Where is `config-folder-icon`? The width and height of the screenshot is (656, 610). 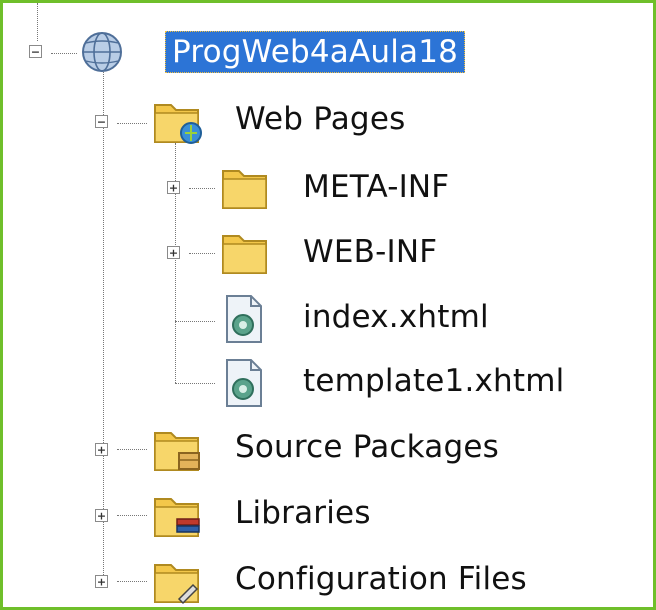
config-folder-icon is located at coordinates (176, 584).